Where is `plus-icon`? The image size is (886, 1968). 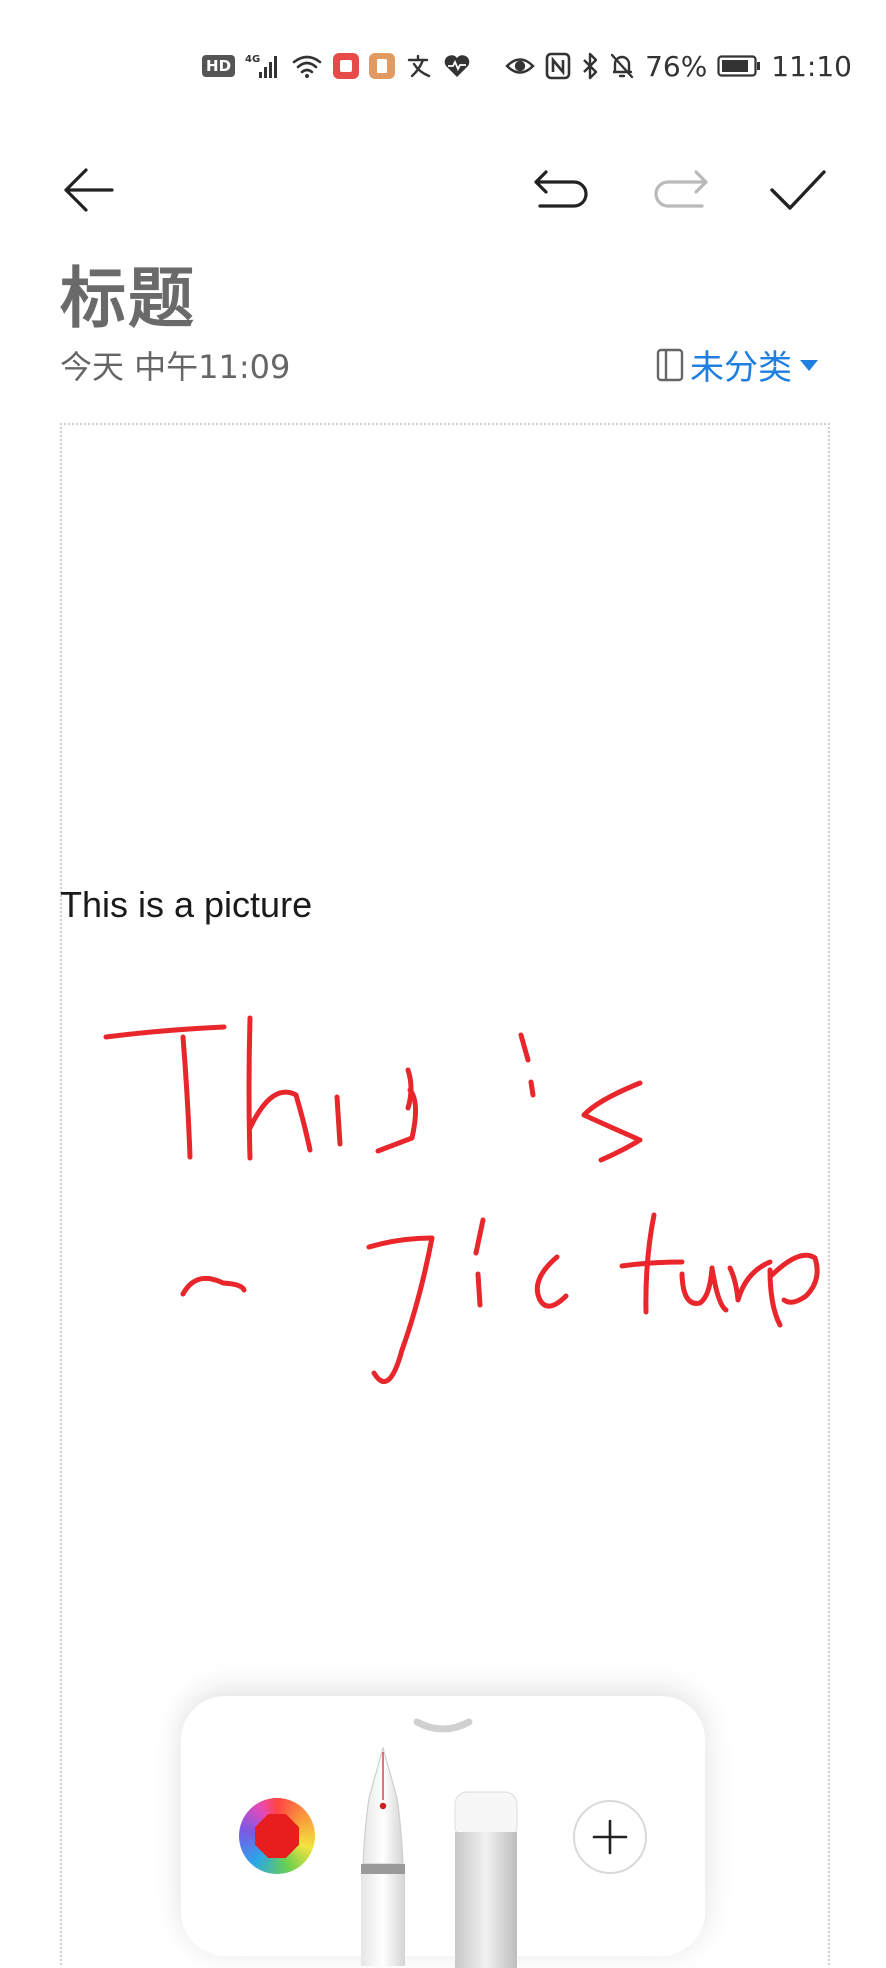
plus-icon is located at coordinates (610, 1837).